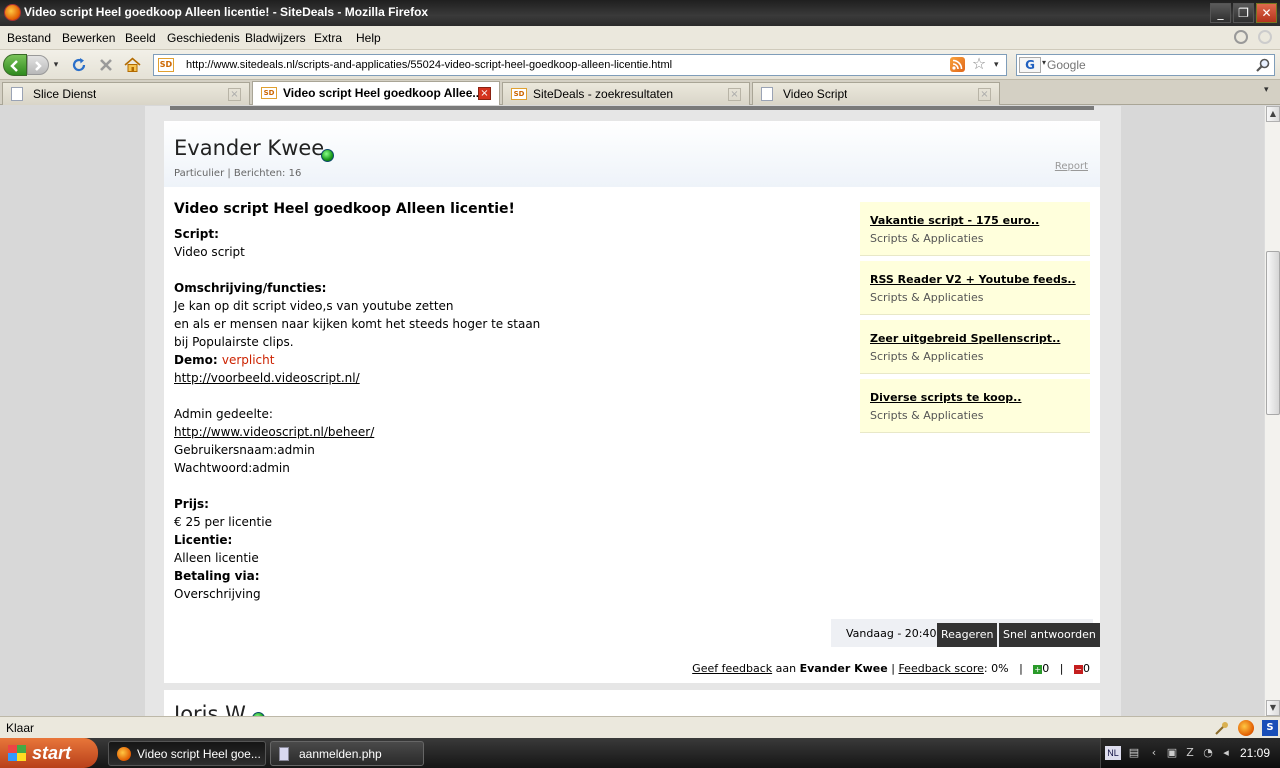 The height and width of the screenshot is (768, 1280). What do you see at coordinates (368, 38) in the screenshot?
I see `menu-help: Help` at bounding box center [368, 38].